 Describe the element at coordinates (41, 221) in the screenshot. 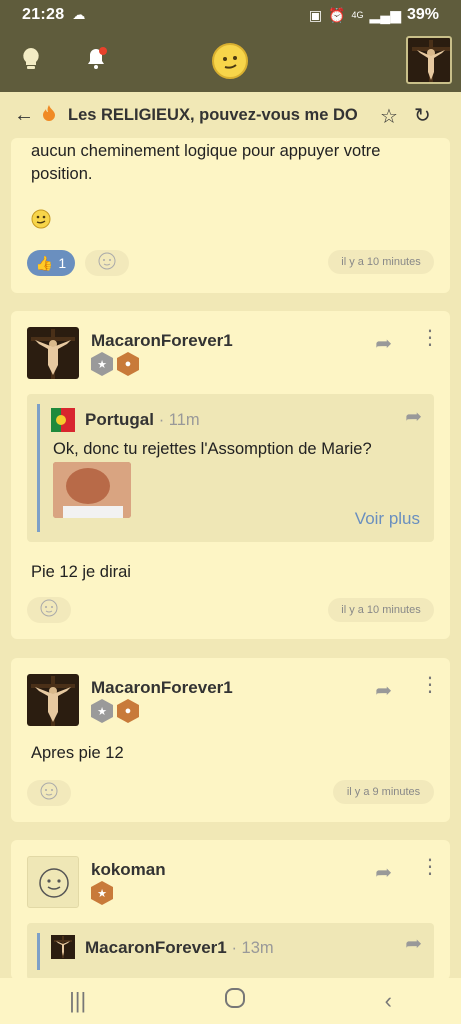

I see `smiley-emoji-icon` at that location.